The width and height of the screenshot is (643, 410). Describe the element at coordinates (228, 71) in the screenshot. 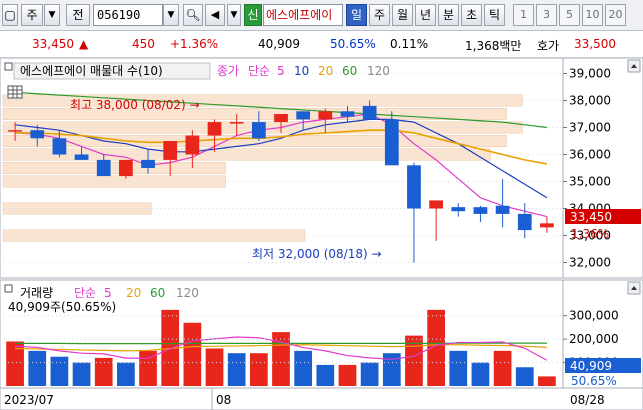

I see `legend-close: 종가` at that location.